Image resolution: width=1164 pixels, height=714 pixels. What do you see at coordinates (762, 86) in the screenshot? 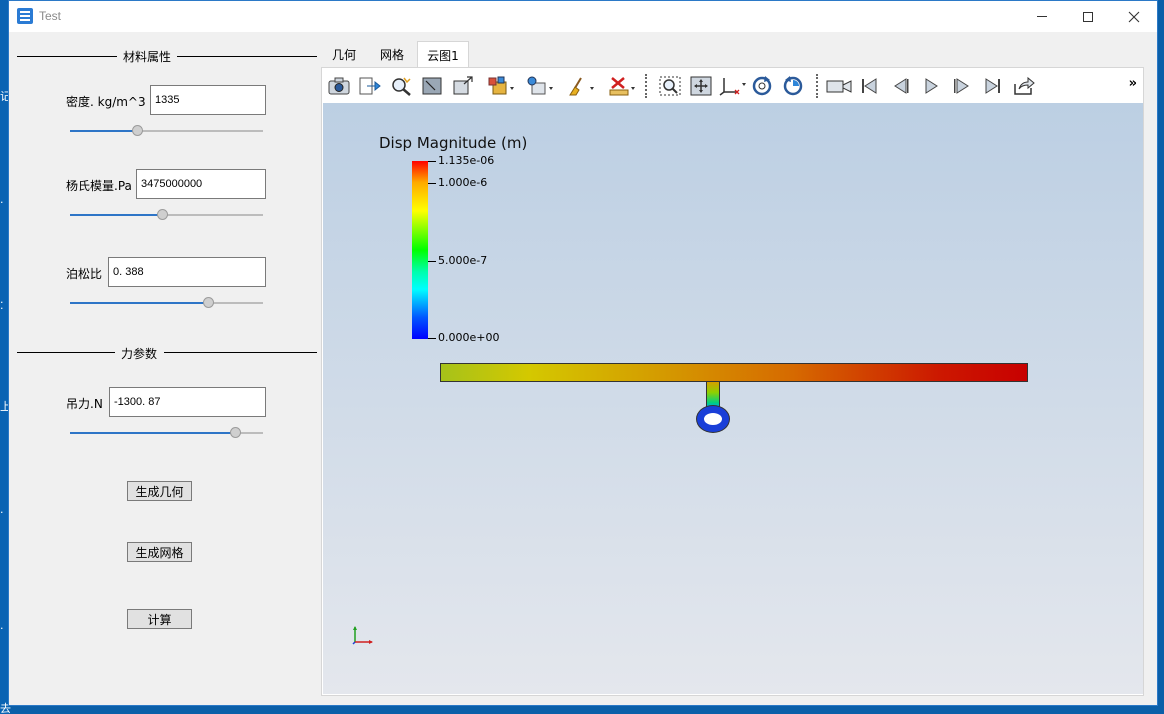
I see `rotate-cw-icon` at bounding box center [762, 86].